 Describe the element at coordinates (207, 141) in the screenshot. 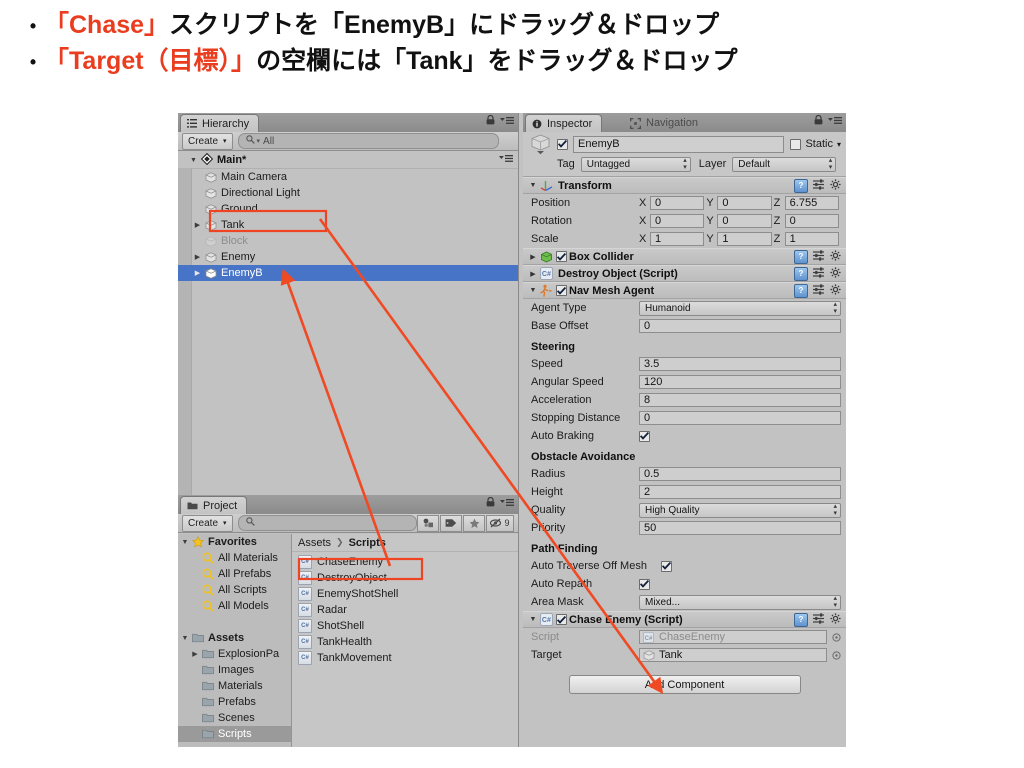

I see `hierarchy-create-button: Create ▾` at that location.